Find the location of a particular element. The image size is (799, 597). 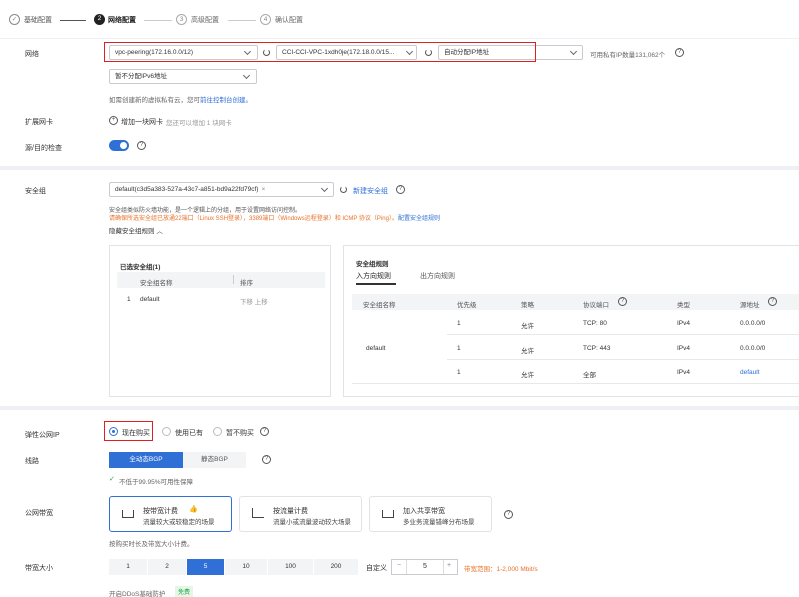

remove-tag-icon: × is located at coordinates (263, 189).